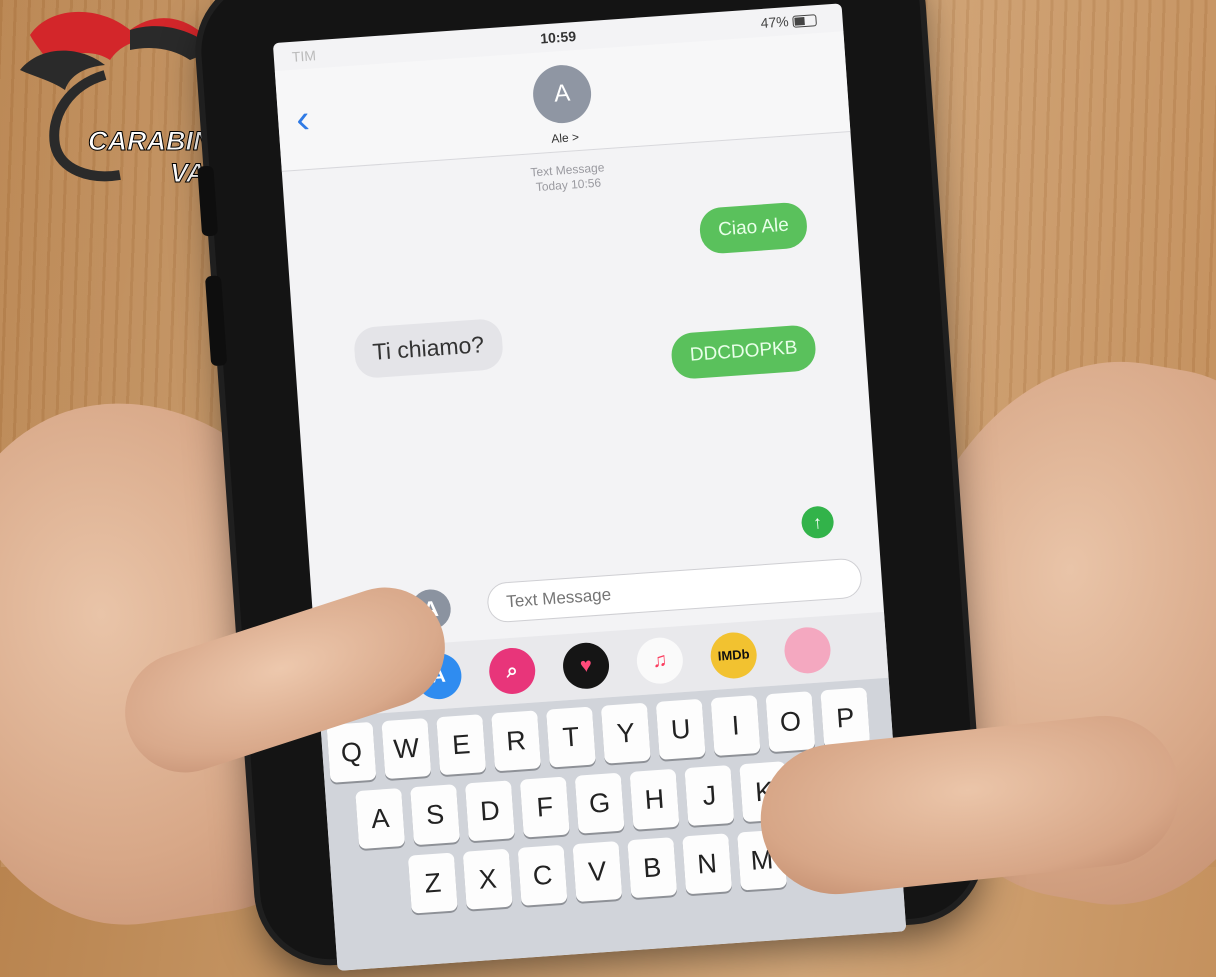 The width and height of the screenshot is (1216, 977). Describe the element at coordinates (707, 864) in the screenshot. I see `key-n: N` at that location.